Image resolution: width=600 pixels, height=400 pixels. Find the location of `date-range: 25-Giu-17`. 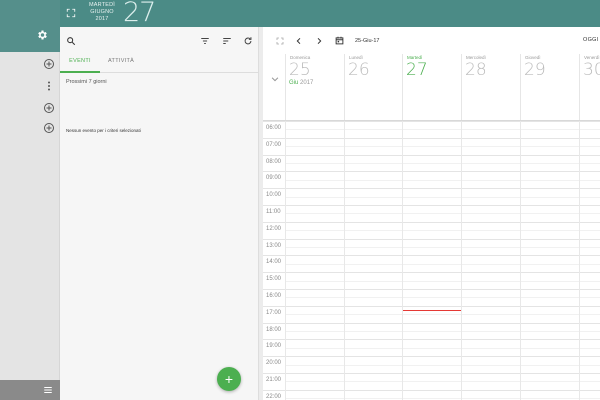

date-range: 25-Giu-17 is located at coordinates (367, 41).